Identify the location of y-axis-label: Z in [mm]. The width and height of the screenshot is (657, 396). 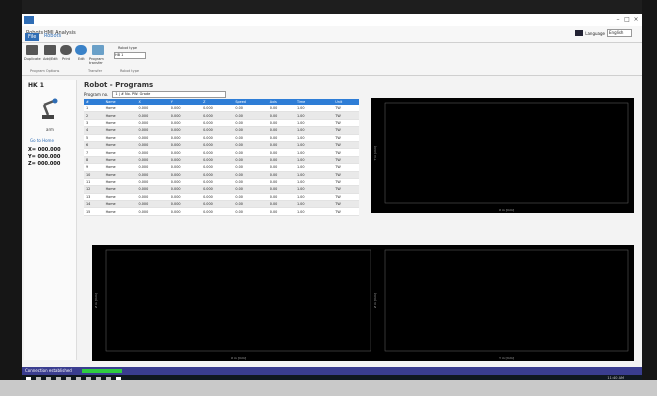
(96, 300).